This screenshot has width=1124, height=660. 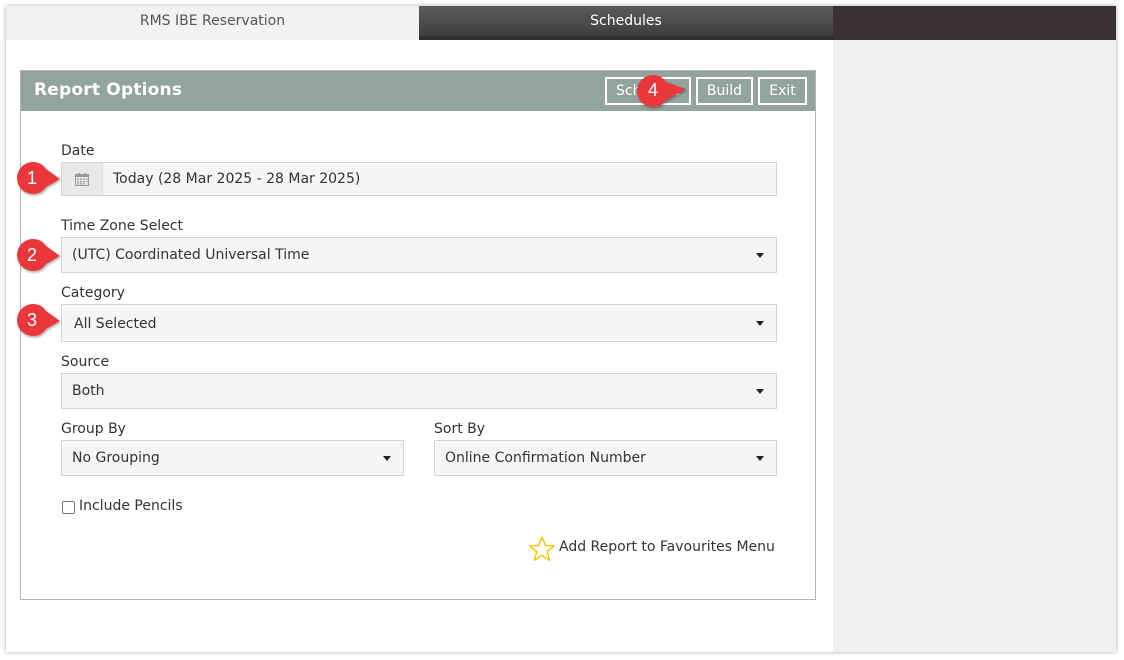 I want to click on category-value: All Selected, so click(x=115, y=324).